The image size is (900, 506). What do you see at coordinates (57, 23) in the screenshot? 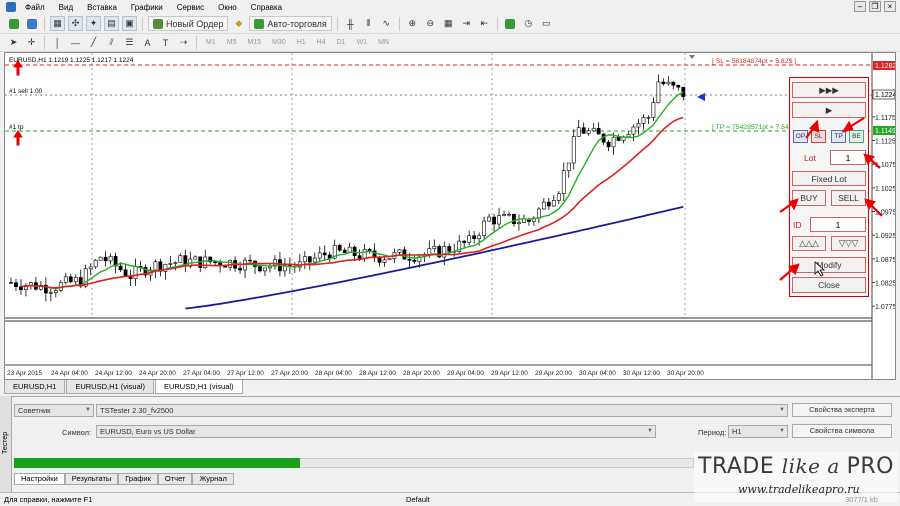
I see `market-watch-icon: ▦` at bounding box center [57, 23].